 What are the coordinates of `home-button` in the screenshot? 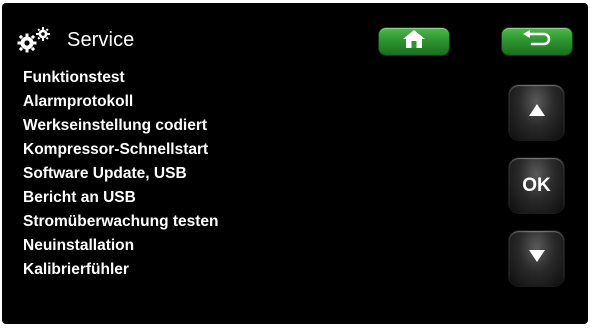 It's located at (414, 41).